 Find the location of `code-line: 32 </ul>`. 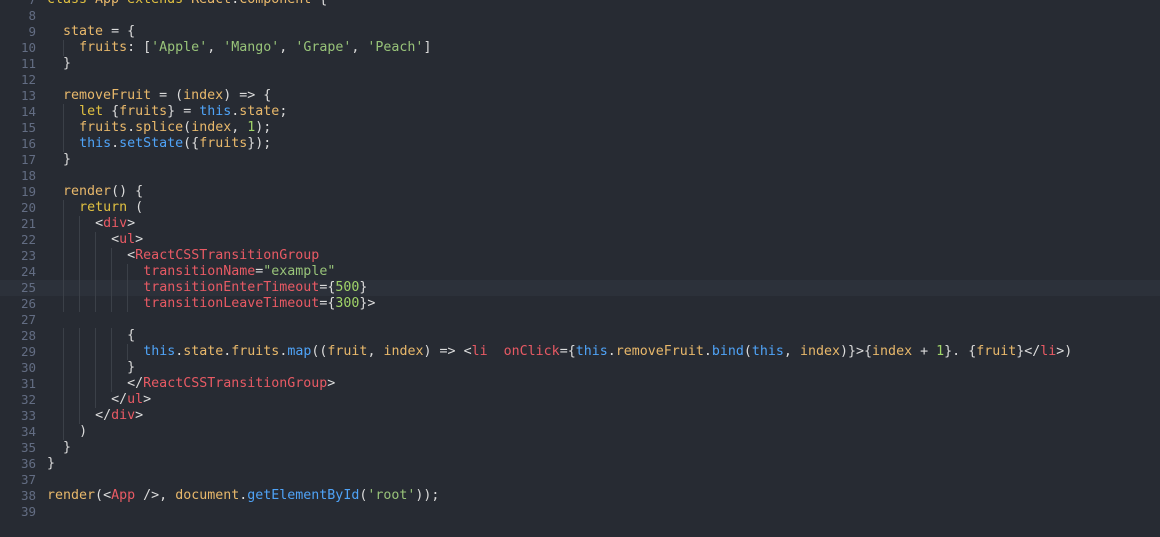

code-line: 32 </ul> is located at coordinates (580, 400).